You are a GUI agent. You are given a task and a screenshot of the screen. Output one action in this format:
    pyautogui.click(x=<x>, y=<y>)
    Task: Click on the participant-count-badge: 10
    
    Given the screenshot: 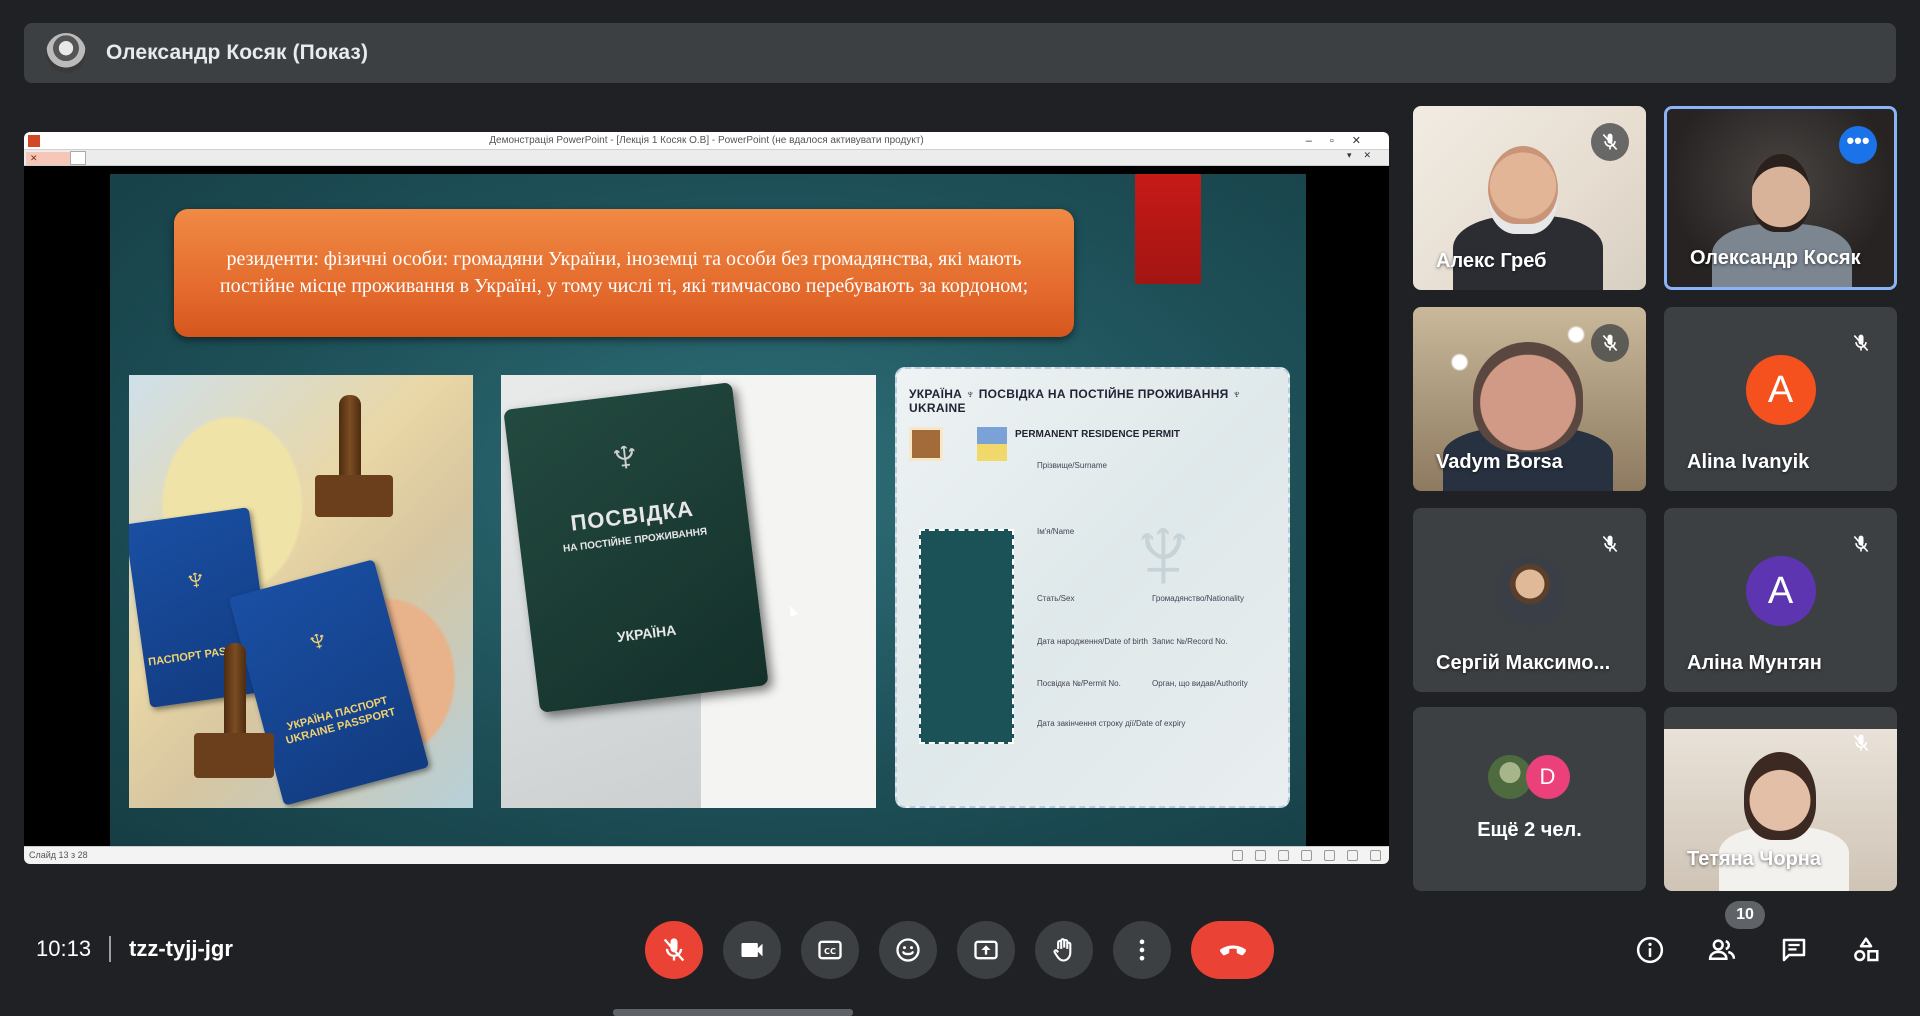 What is the action you would take?
    pyautogui.click(x=1745, y=915)
    